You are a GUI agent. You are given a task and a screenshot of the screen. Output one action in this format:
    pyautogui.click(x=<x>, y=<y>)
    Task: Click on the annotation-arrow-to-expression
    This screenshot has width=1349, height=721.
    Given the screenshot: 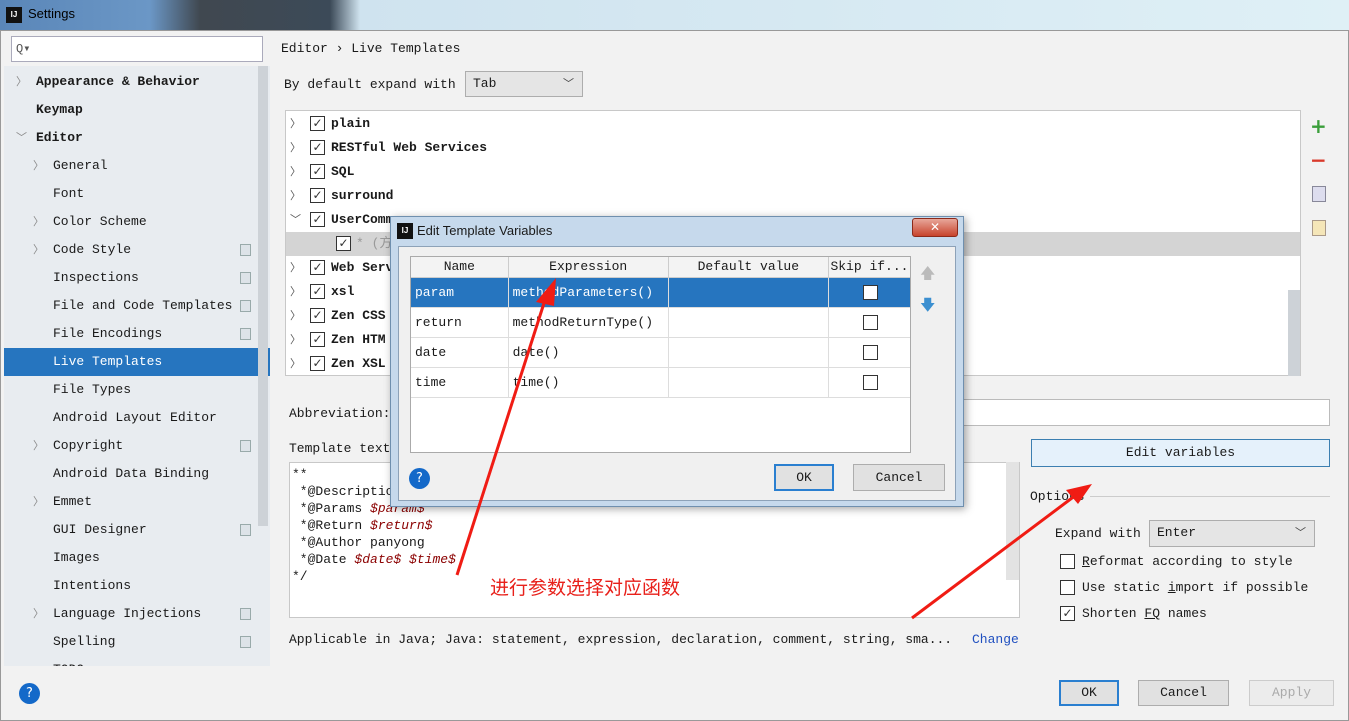 What is the action you would take?
    pyautogui.click(x=501, y=437)
    